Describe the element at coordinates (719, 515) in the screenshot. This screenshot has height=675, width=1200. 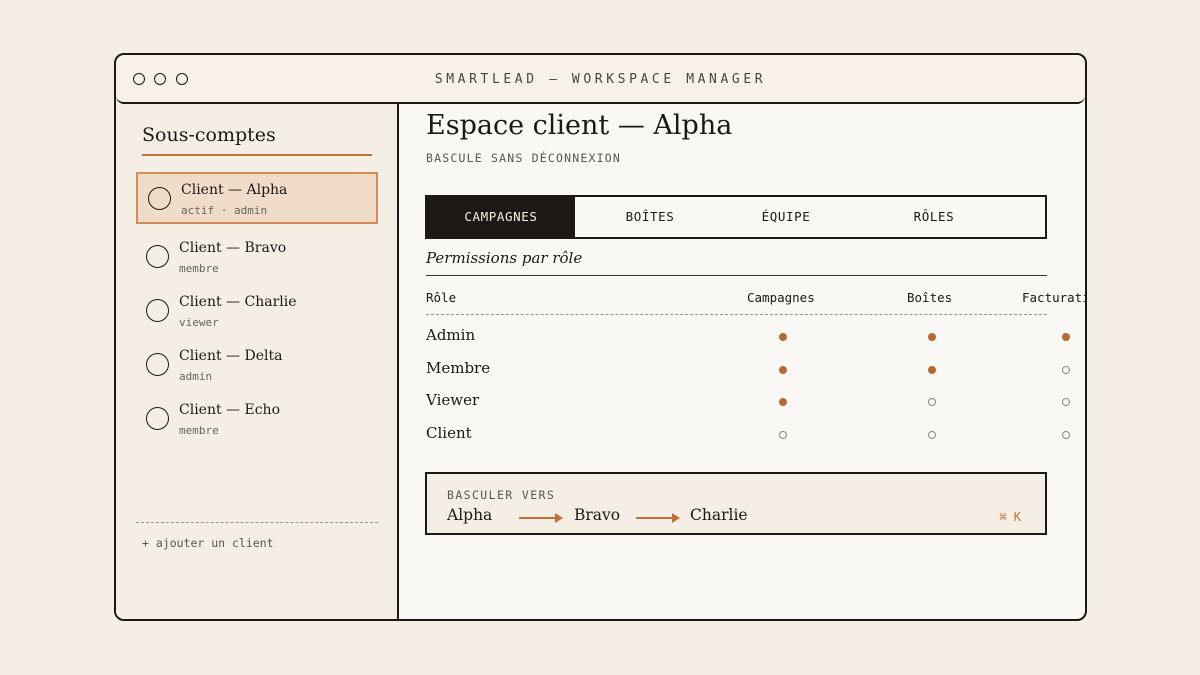
I see `switch-target-charlie: Charlie` at that location.